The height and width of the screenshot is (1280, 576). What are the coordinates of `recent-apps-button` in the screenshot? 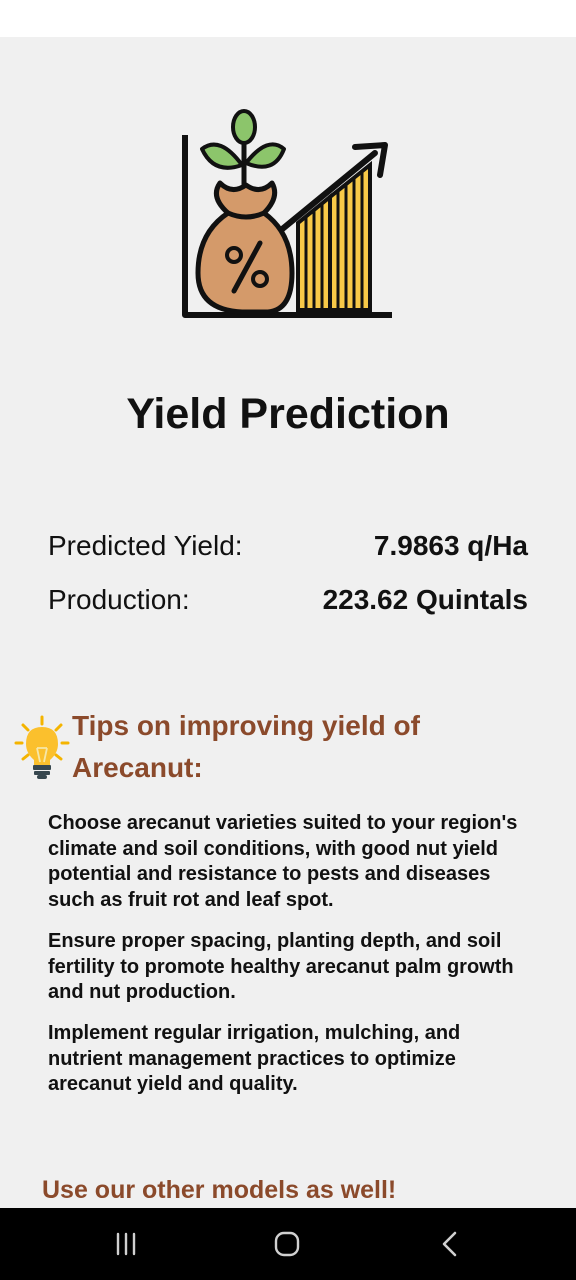 It's located at (126, 1244).